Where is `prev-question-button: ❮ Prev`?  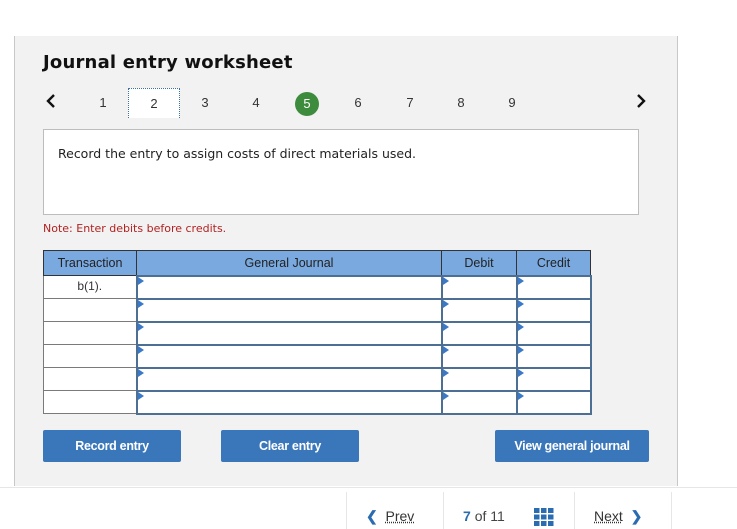
prev-question-button: ❮ Prev is located at coordinates (390, 516).